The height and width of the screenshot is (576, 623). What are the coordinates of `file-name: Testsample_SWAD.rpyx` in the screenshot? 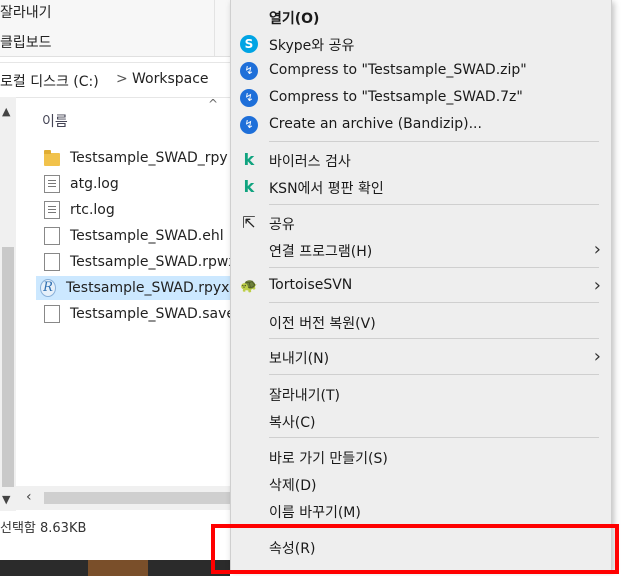 It's located at (148, 288).